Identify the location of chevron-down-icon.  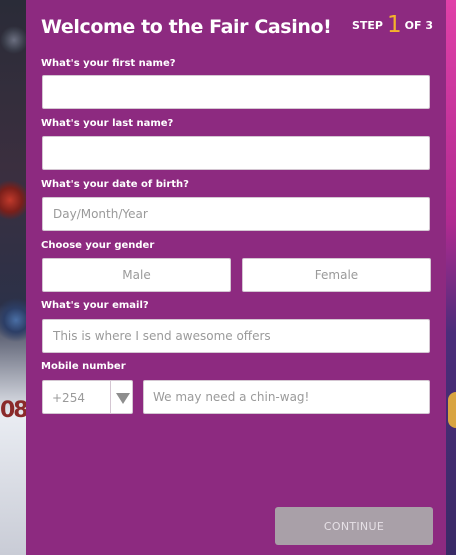
(123, 398).